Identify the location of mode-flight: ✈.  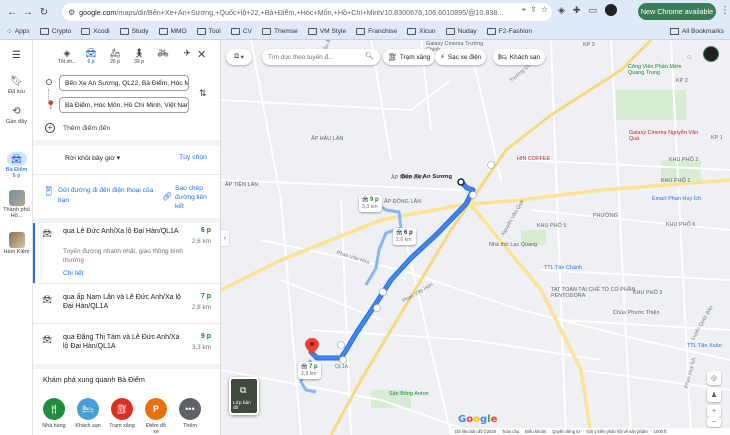
(187, 56).